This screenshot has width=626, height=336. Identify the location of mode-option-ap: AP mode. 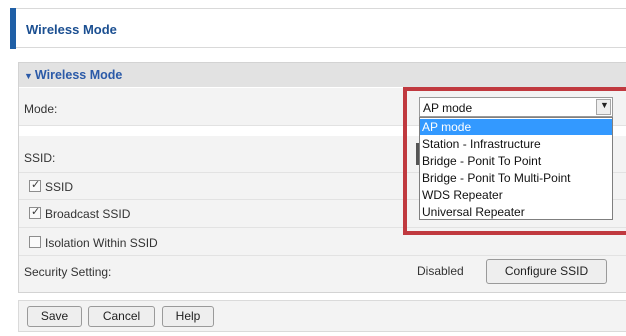
(516, 127).